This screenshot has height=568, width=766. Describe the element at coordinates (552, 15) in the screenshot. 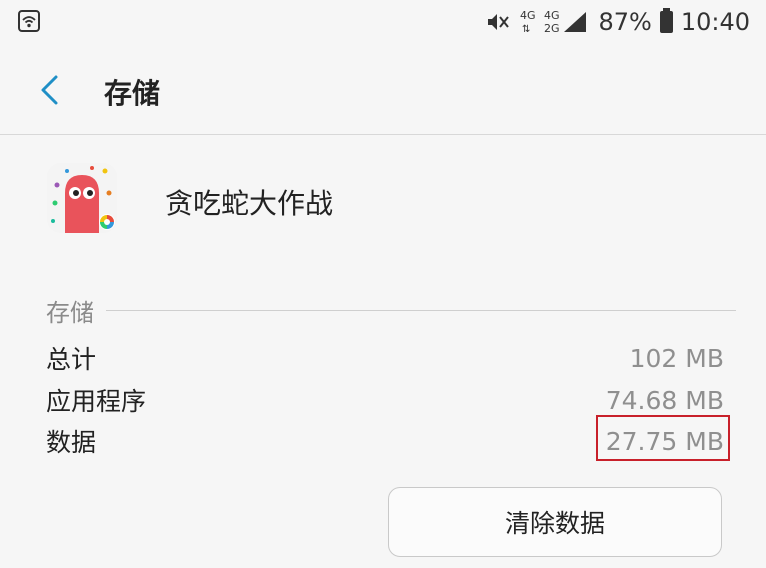

I see `network-type-2: 4G` at that location.